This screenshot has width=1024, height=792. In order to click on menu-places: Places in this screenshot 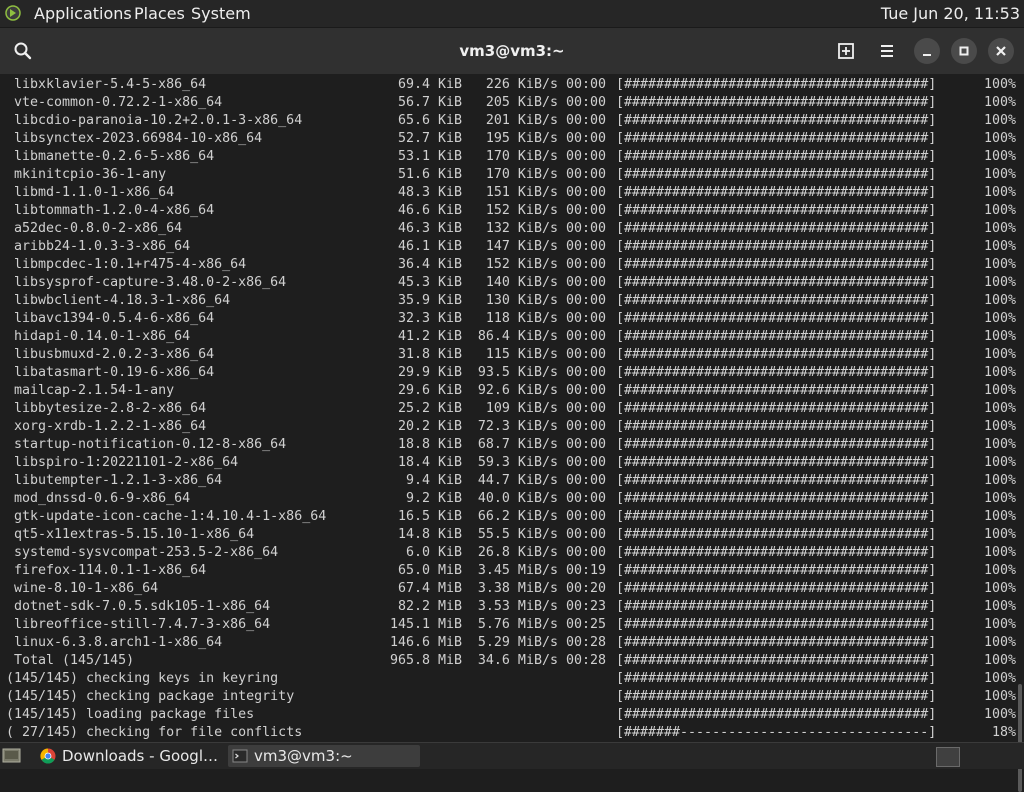, I will do `click(159, 13)`.